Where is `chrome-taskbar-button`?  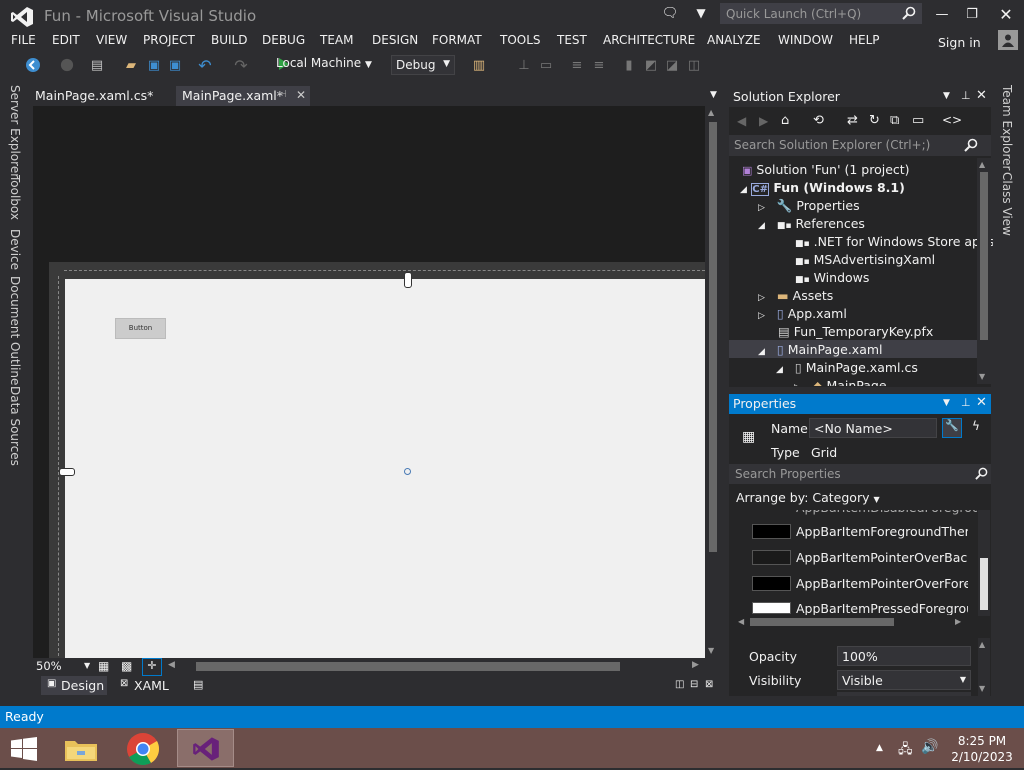
chrome-taskbar-button is located at coordinates (143, 749).